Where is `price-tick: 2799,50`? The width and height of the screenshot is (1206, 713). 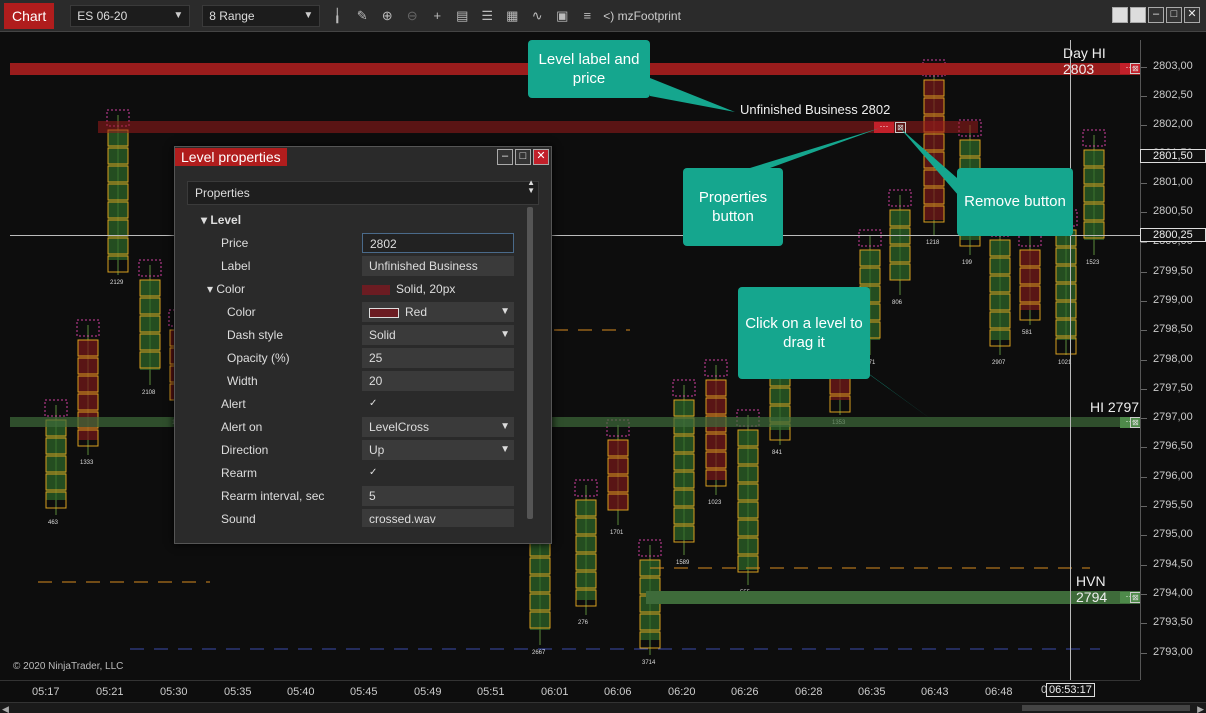
price-tick: 2799,50 is located at coordinates (1167, 271).